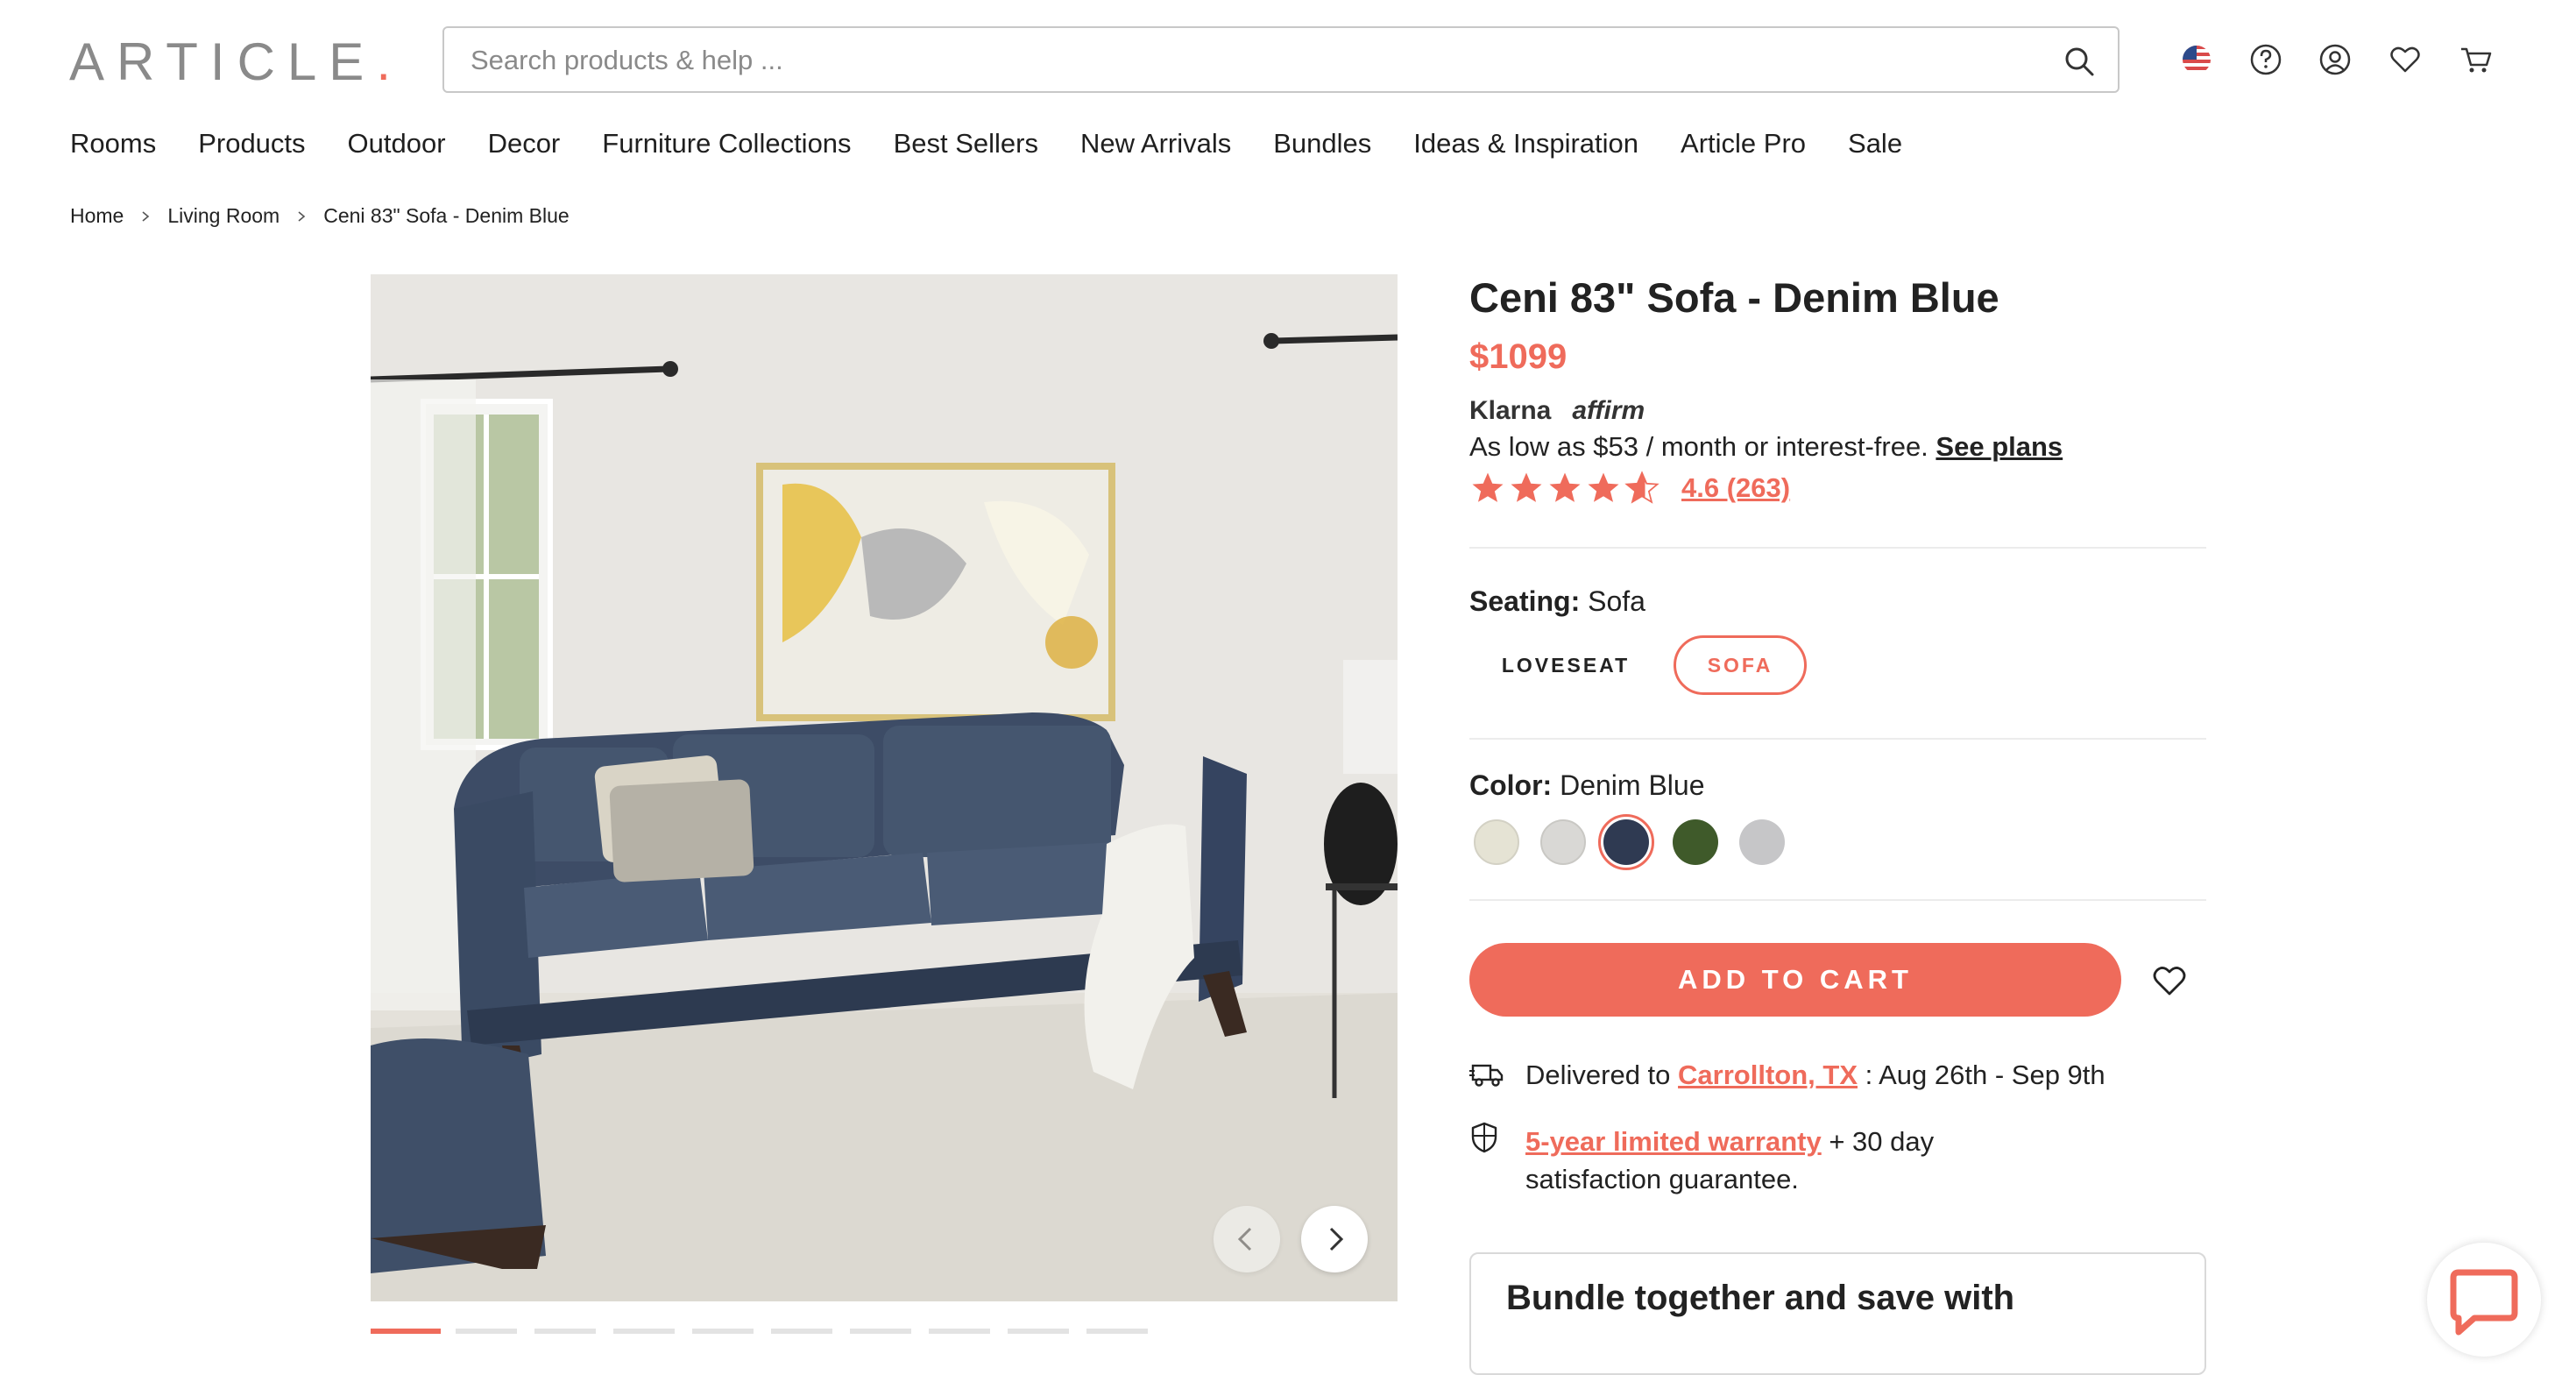  I want to click on gallery-indicator-active, so click(406, 1332).